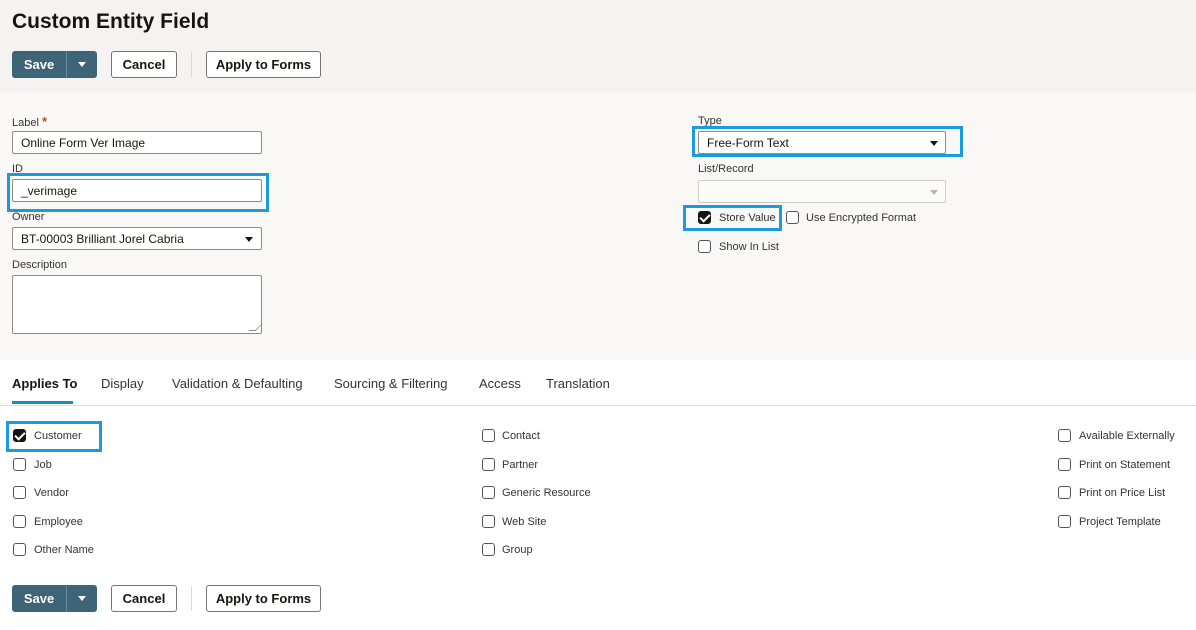 The height and width of the screenshot is (630, 1196). I want to click on project-template-label: Project Template, so click(1120, 522).